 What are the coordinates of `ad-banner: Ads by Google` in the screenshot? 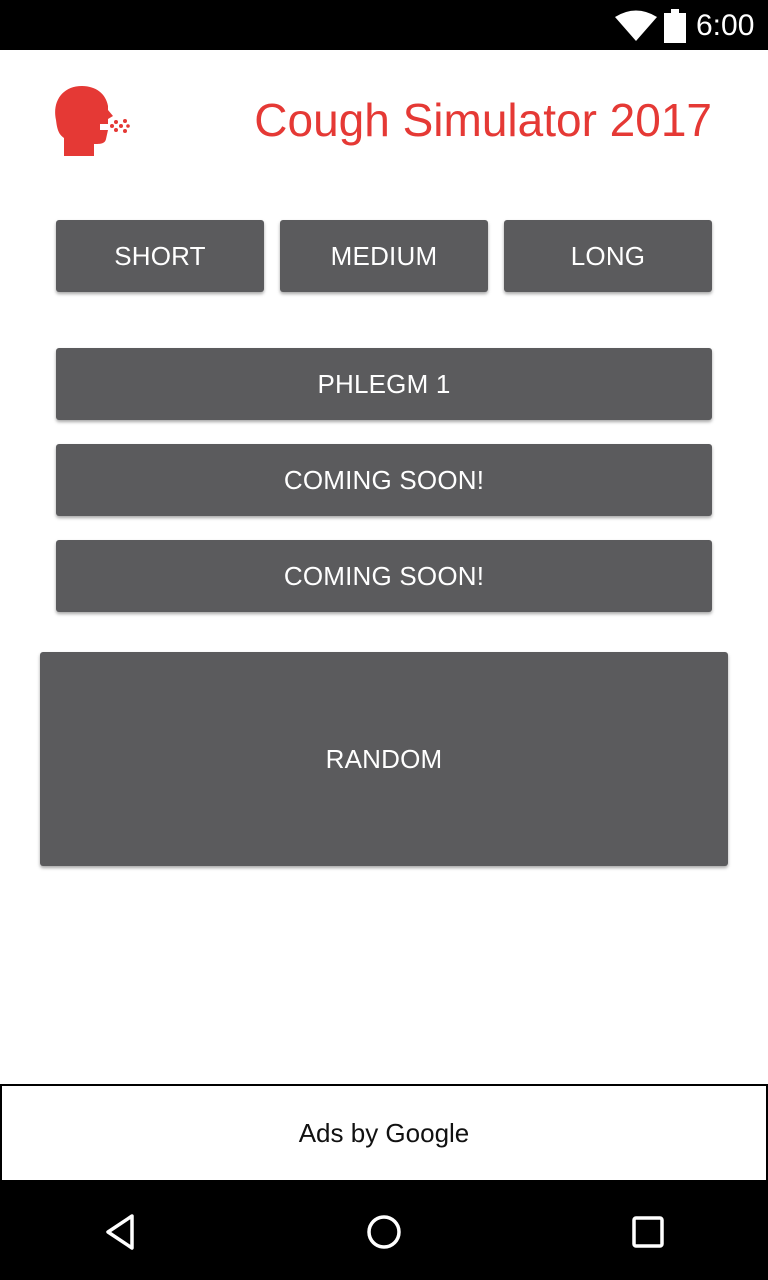 It's located at (384, 1133).